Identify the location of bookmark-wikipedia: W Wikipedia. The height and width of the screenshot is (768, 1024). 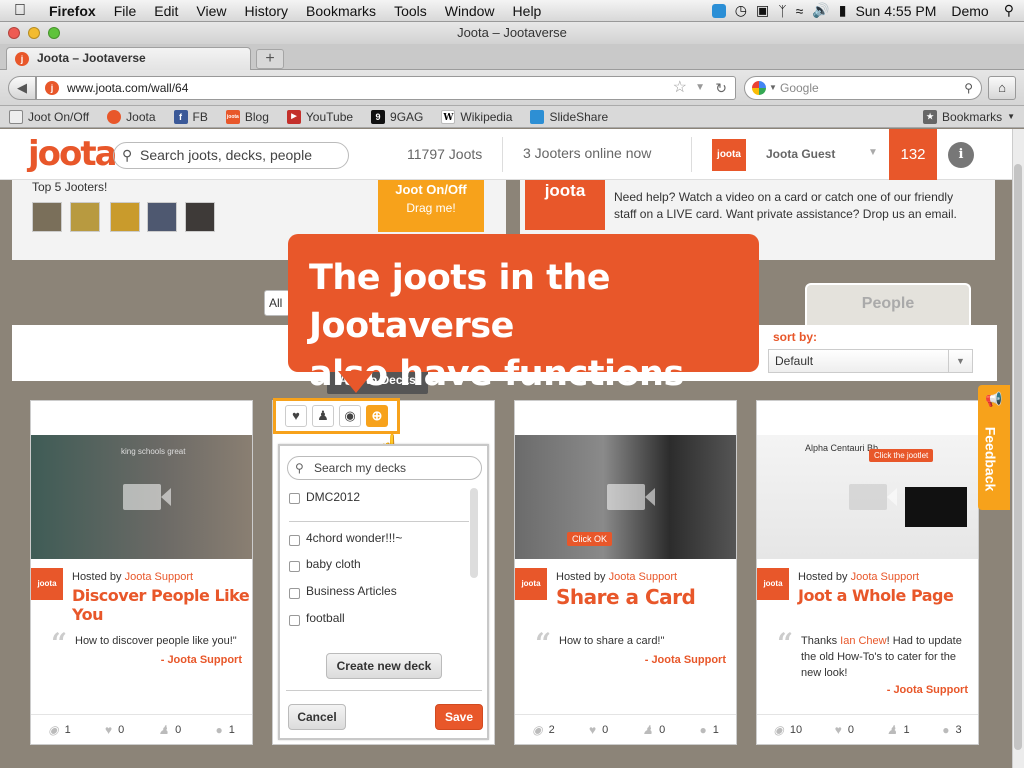
(476, 116).